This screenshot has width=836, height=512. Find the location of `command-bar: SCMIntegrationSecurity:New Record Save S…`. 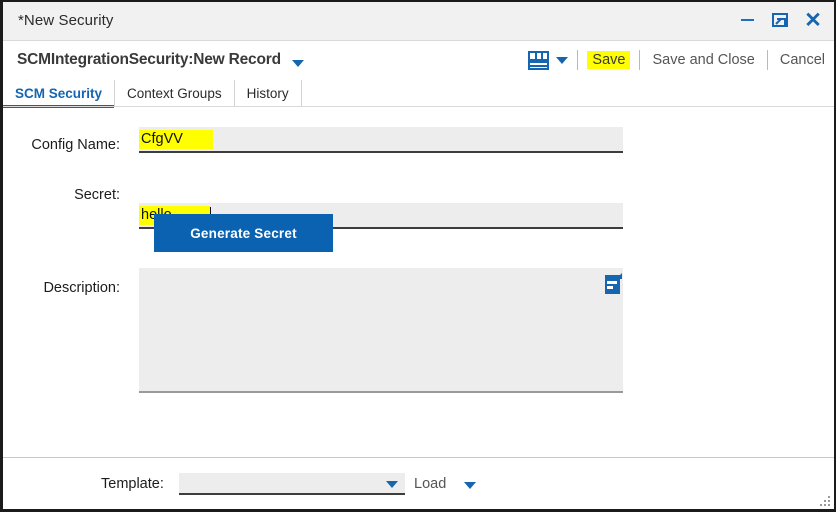

command-bar: SCMIntegrationSecurity:New Record Save S… is located at coordinates (418, 60).